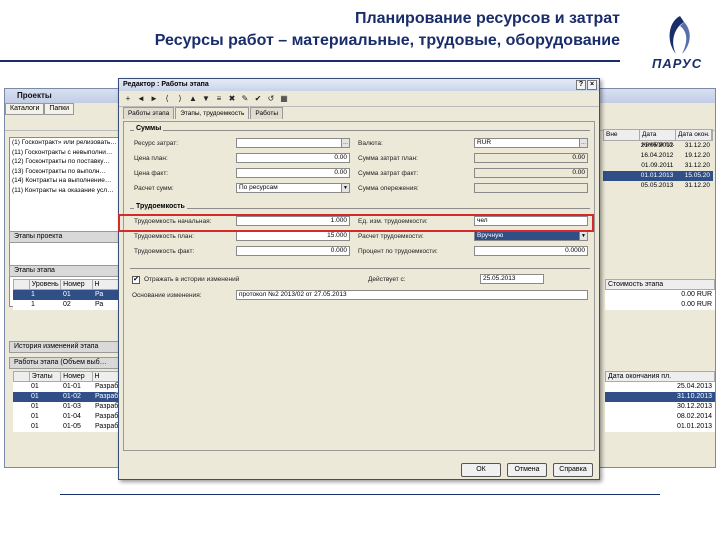 This screenshot has height=540, width=720. I want to click on table-row: 05.05.2013 31.12.20, so click(658, 186).